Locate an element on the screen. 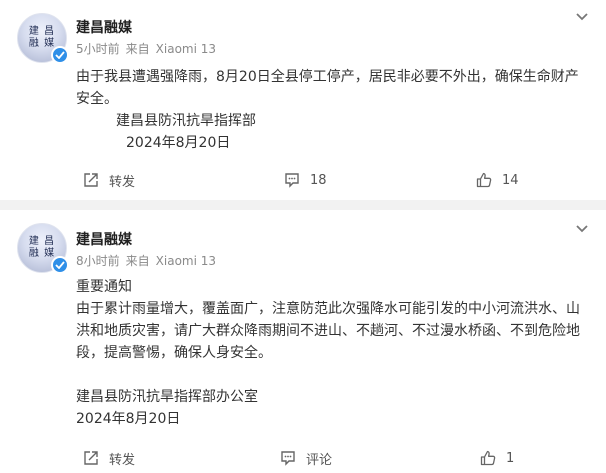  like-count: 1 is located at coordinates (510, 458).